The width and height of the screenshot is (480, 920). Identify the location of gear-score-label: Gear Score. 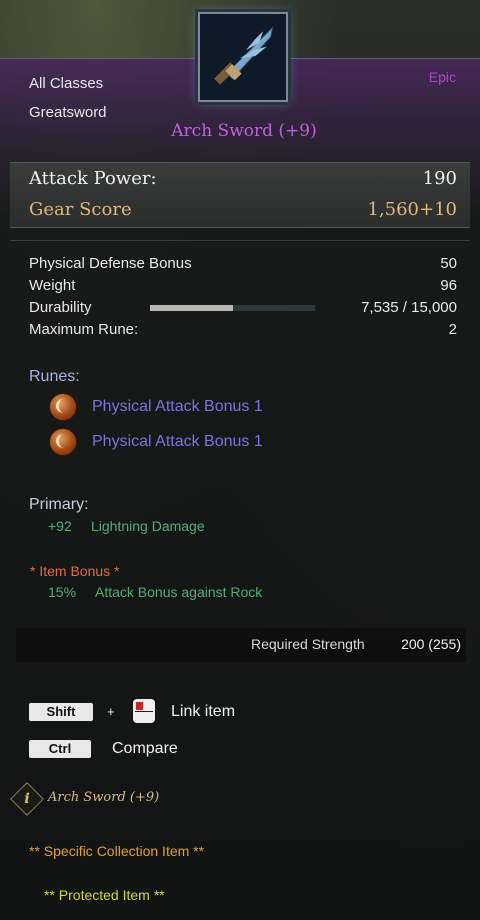
(80, 209).